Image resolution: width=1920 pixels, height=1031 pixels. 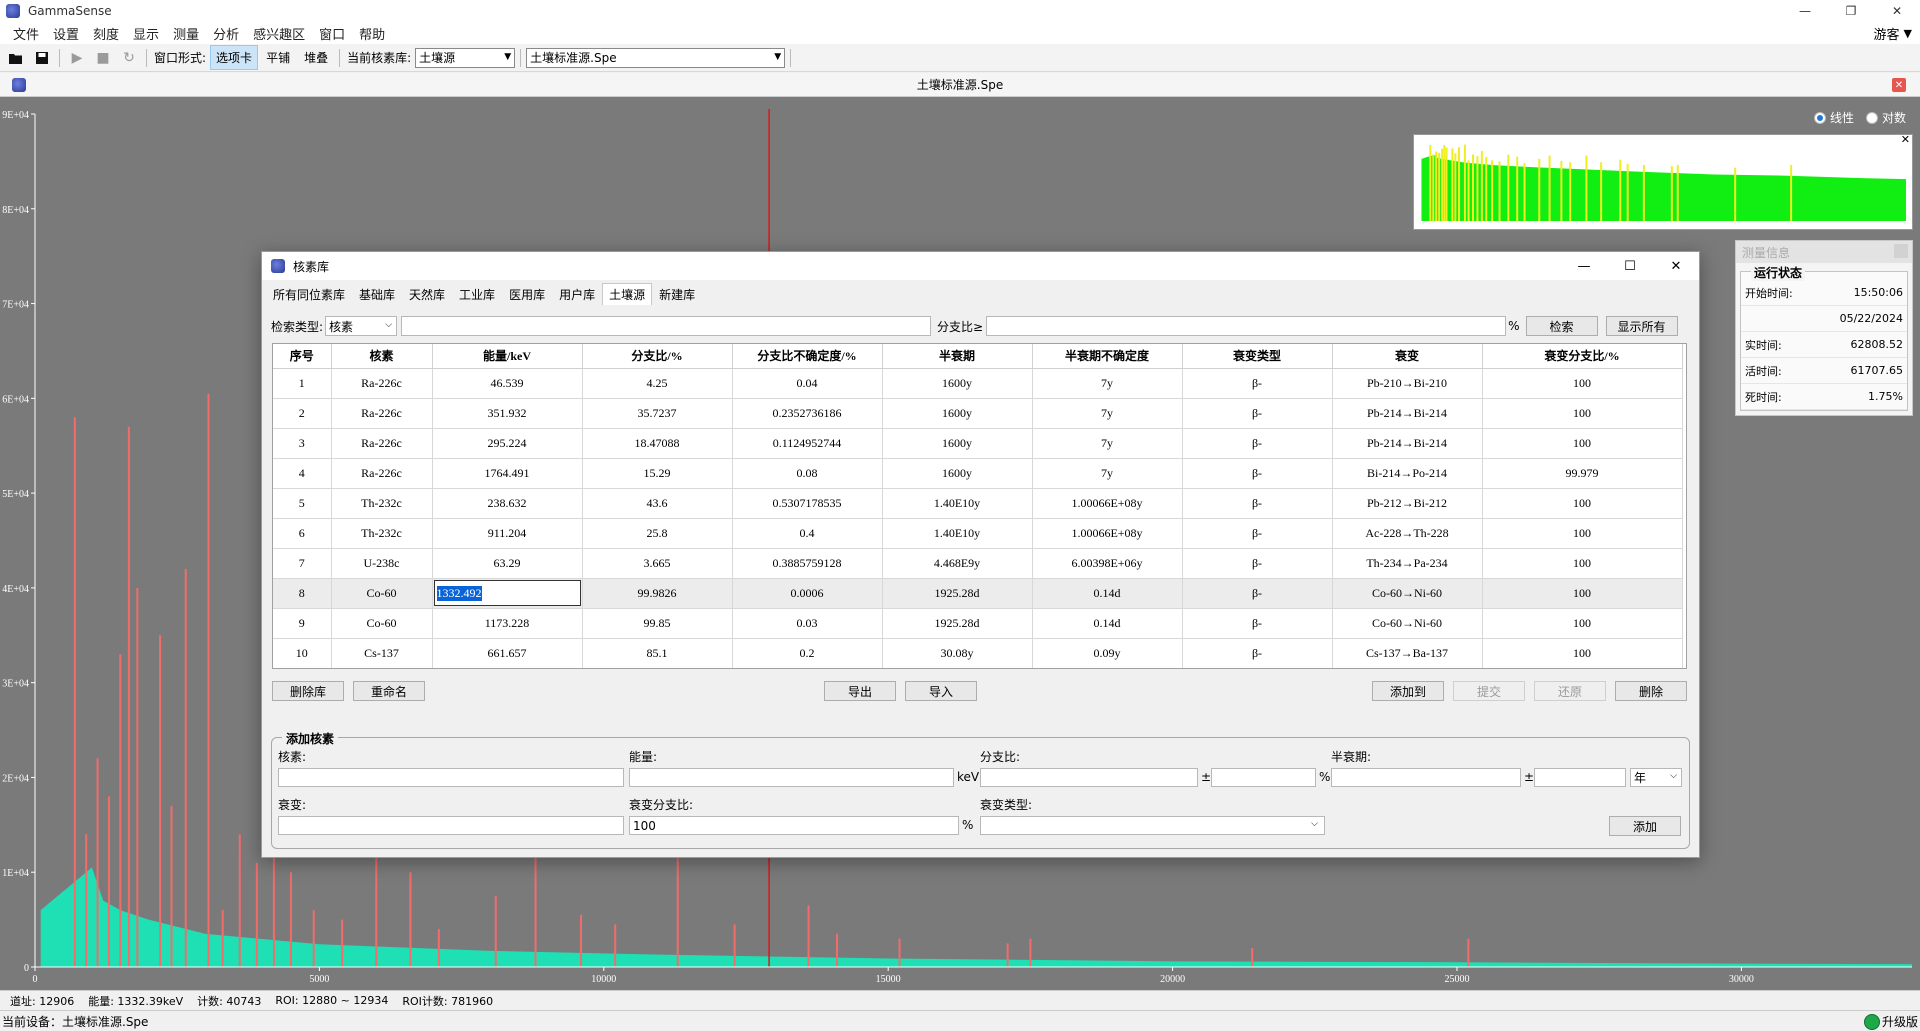 What do you see at coordinates (382, 356) in the screenshot?
I see `column-header: 核素` at bounding box center [382, 356].